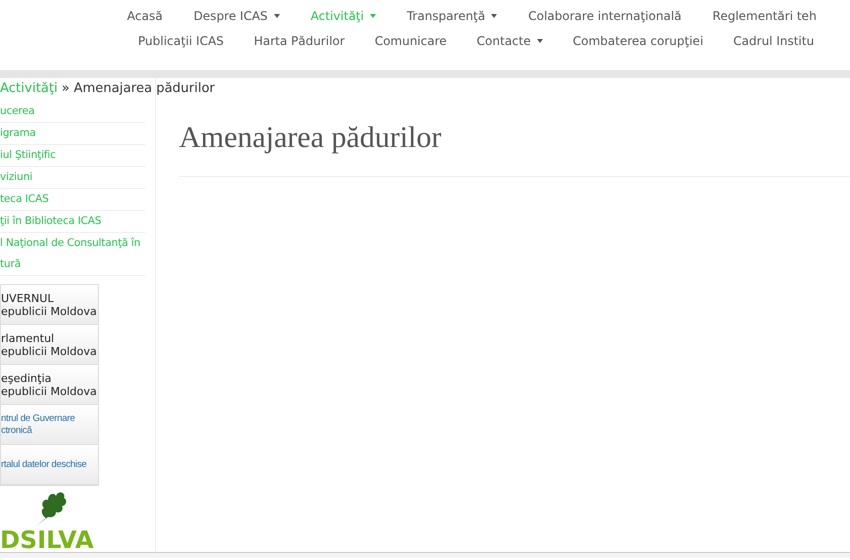 This screenshot has width=850, height=560. Describe the element at coordinates (509, 41) in the screenshot. I see `nav-link: Contacte` at that location.